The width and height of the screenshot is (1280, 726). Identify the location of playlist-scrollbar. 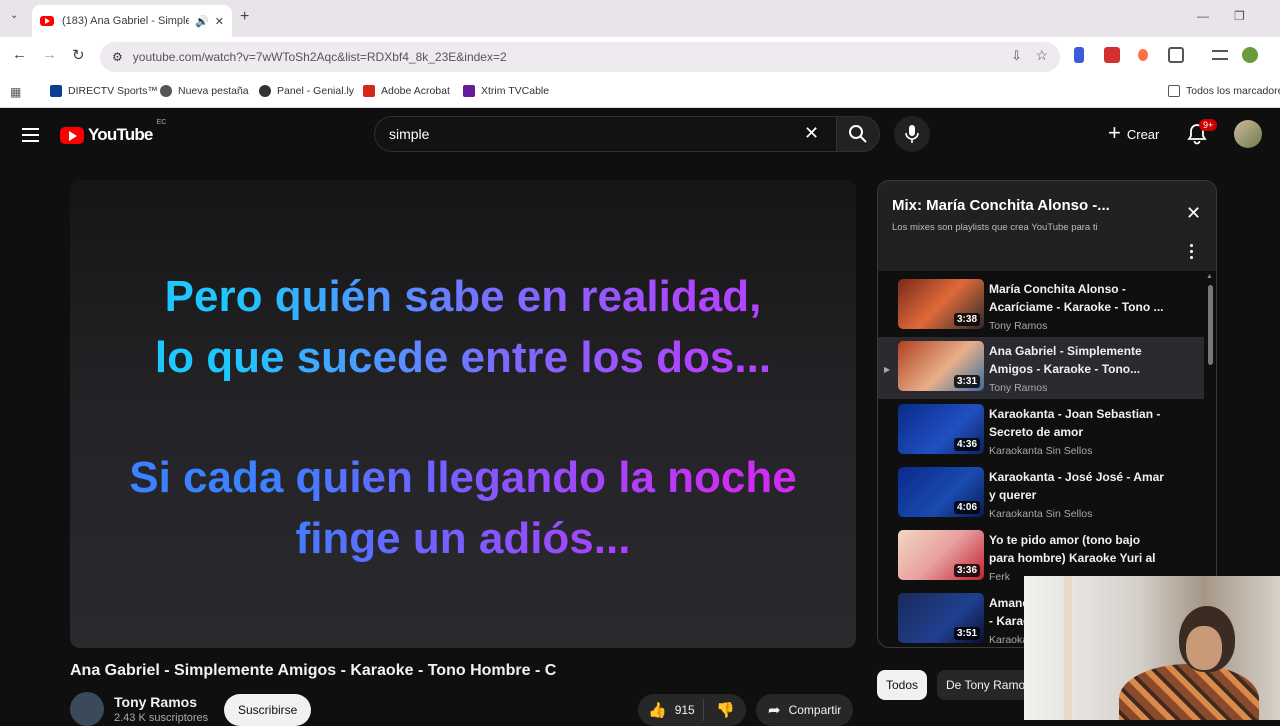
(1210, 325).